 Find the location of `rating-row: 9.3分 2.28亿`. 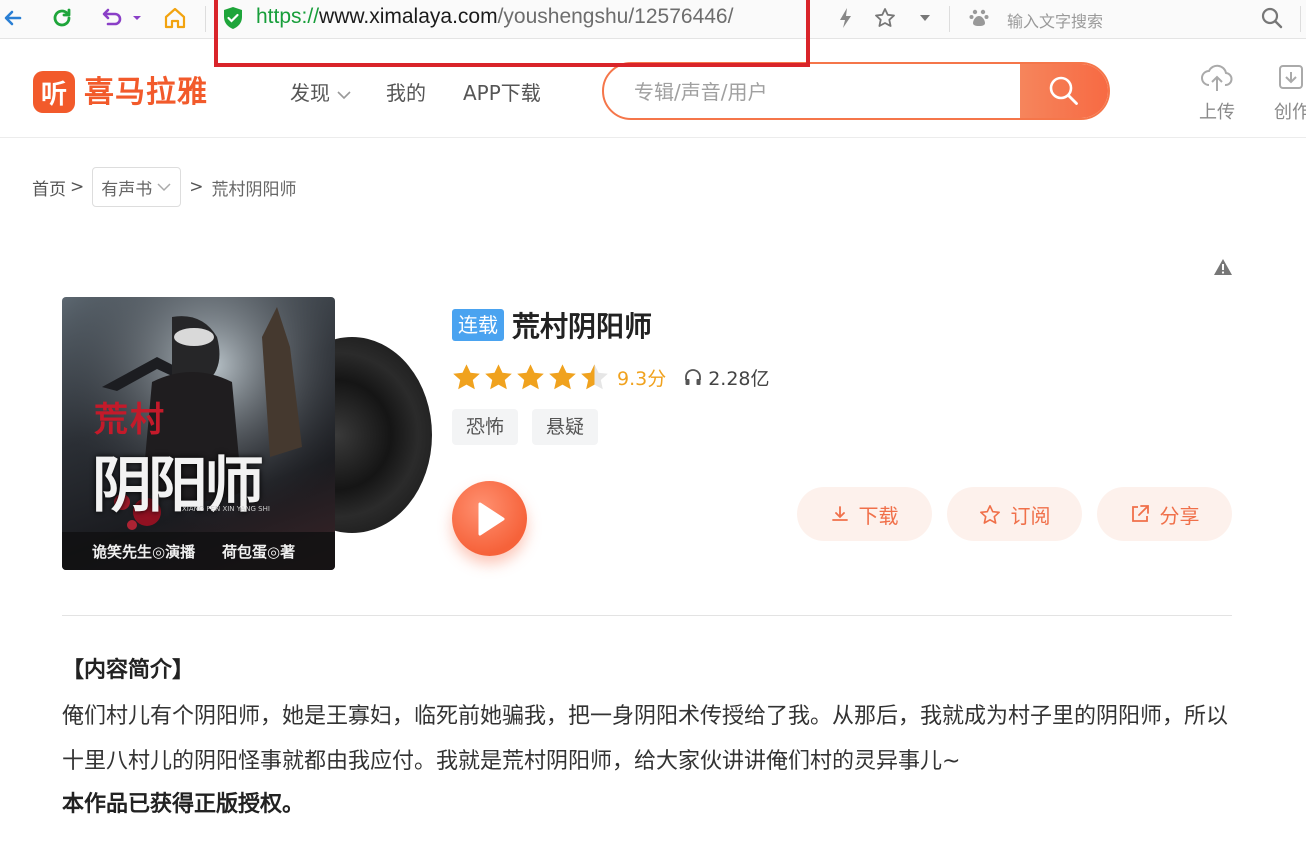

rating-row: 9.3分 2.28亿 is located at coordinates (611, 377).